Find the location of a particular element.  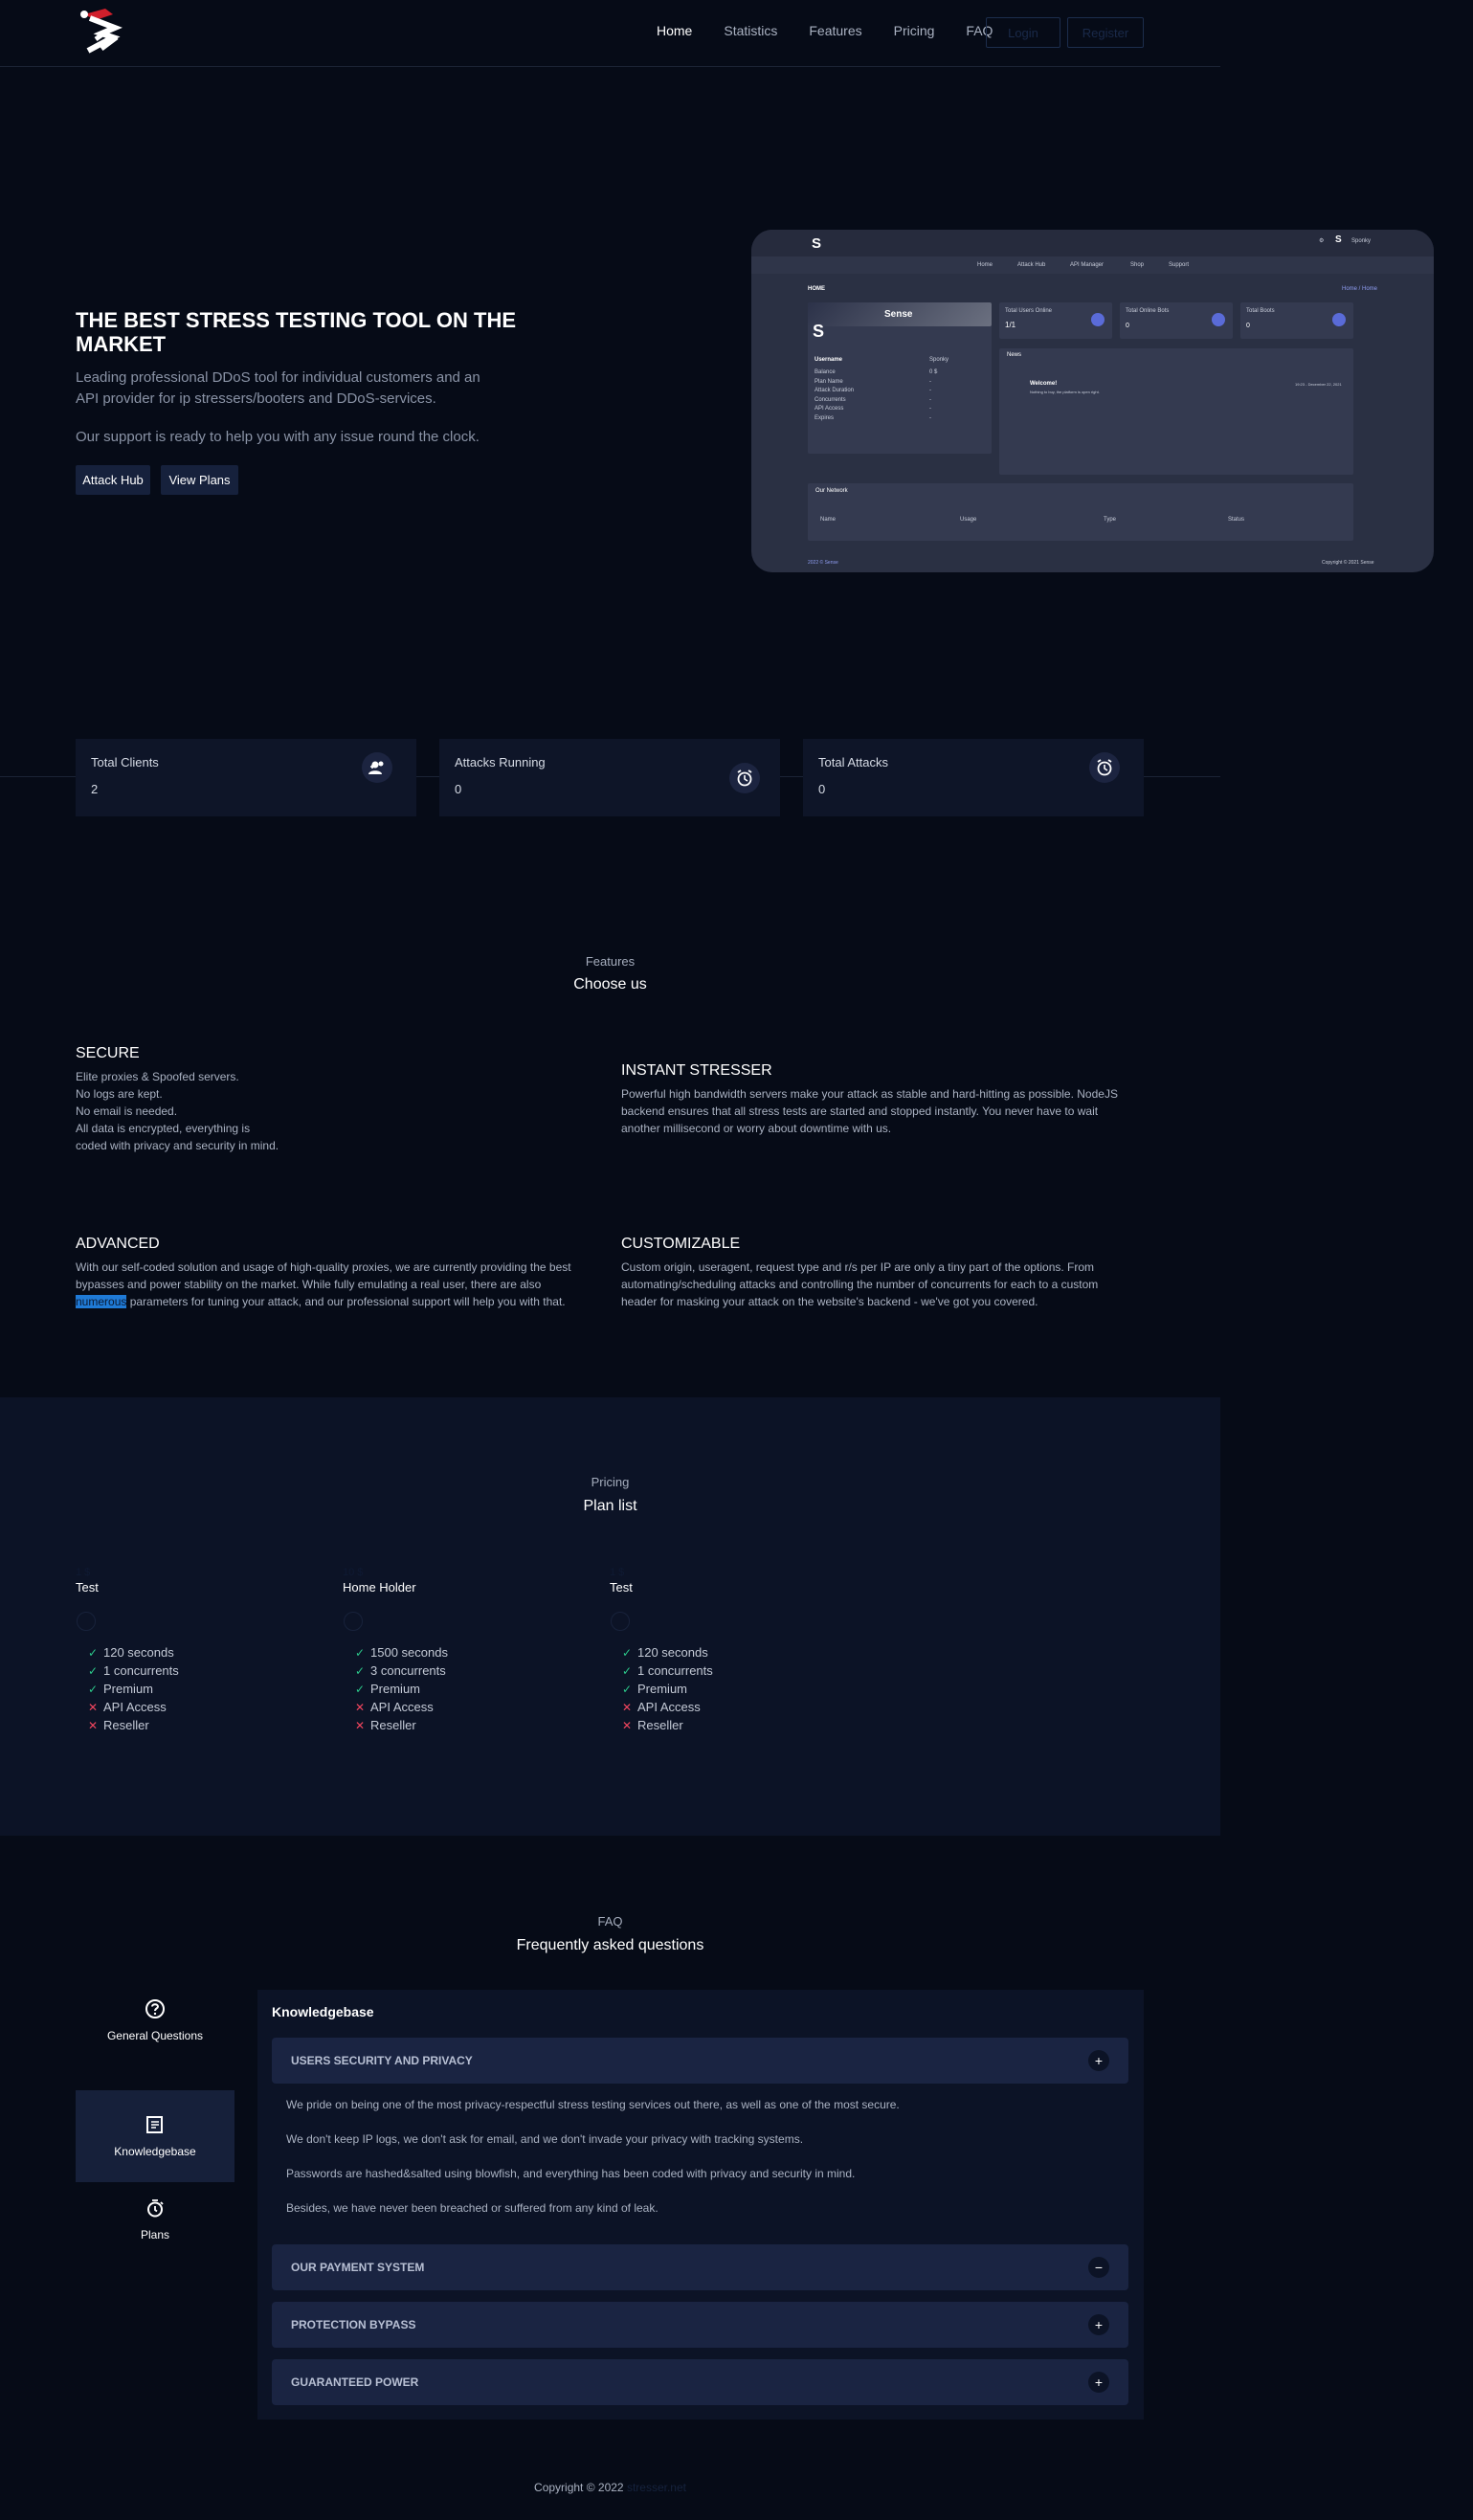

collapse-icon: − is located at coordinates (1099, 2267).